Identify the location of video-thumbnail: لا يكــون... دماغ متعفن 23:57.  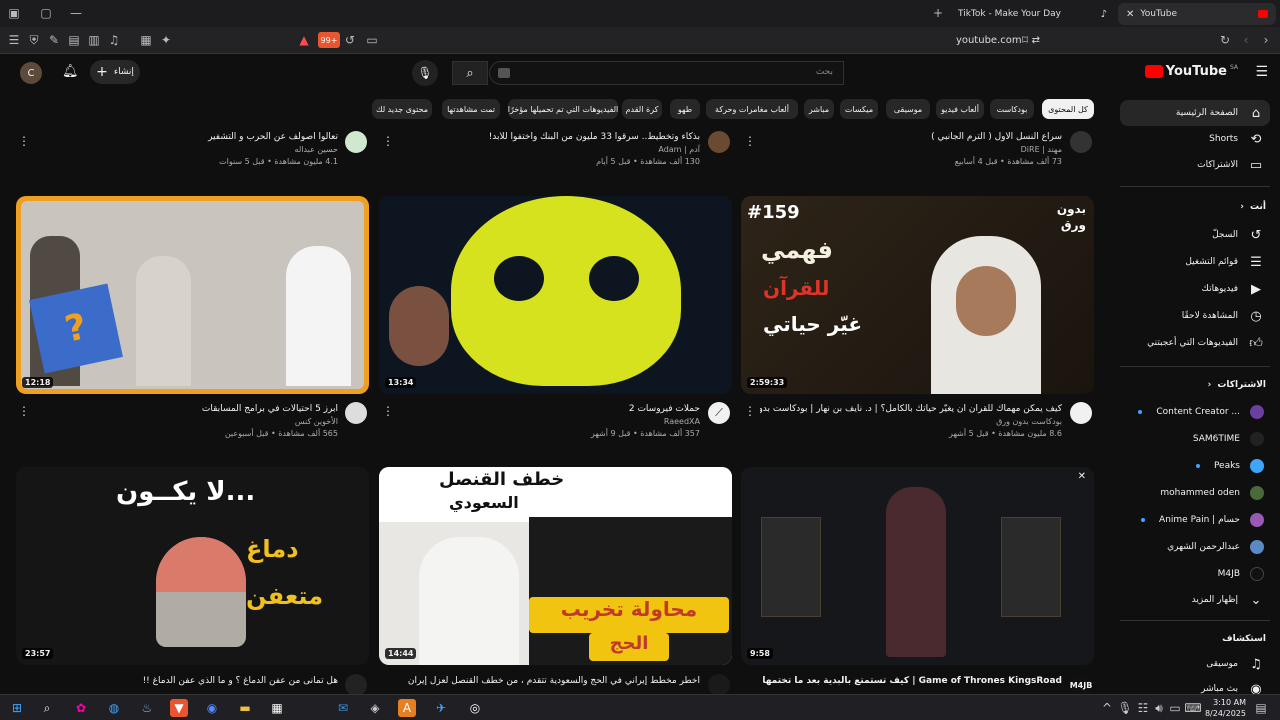
(192, 566).